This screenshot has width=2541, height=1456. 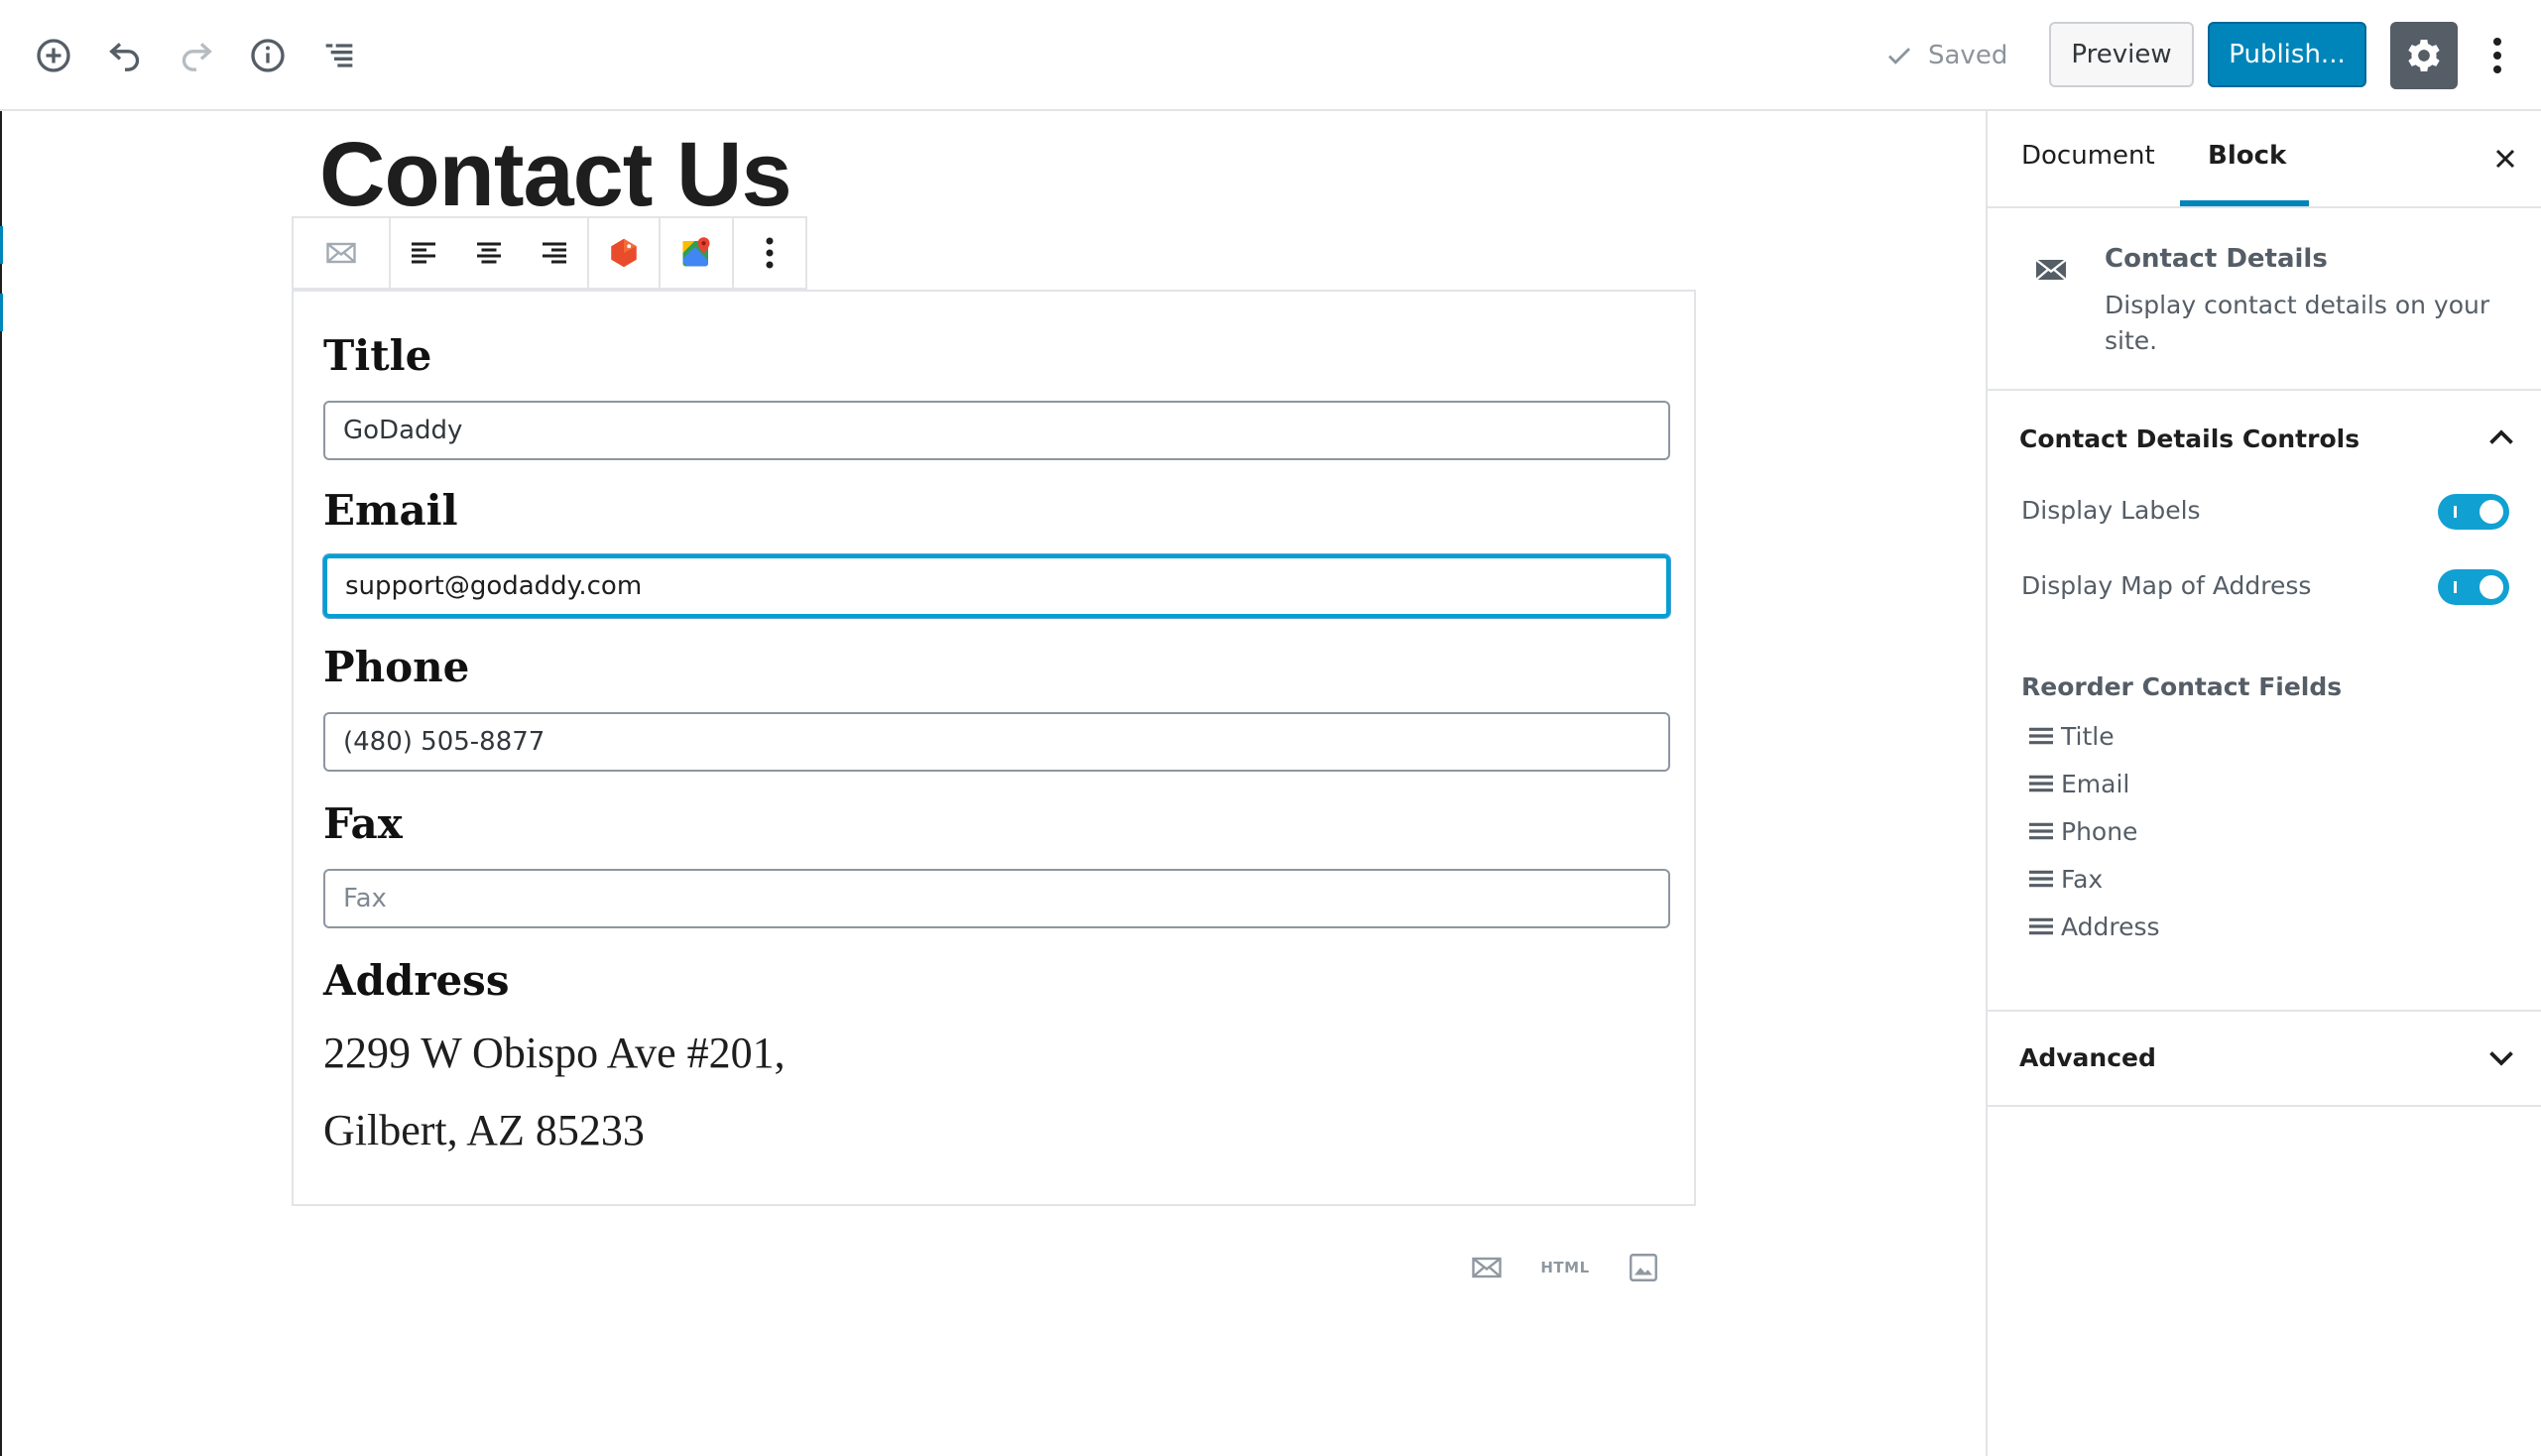 What do you see at coordinates (2473, 587) in the screenshot?
I see `display-map-toggle` at bounding box center [2473, 587].